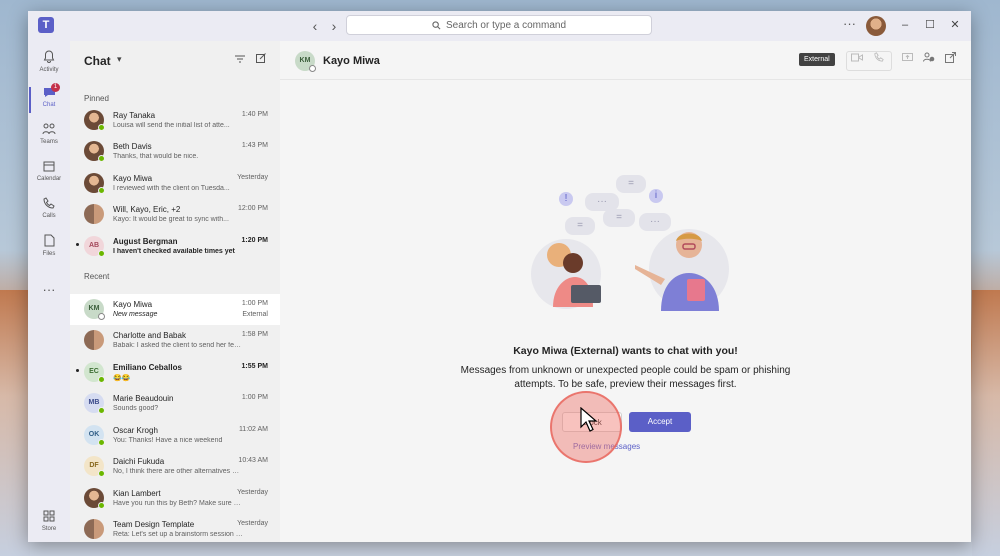 The width and height of the screenshot is (1000, 556). Describe the element at coordinates (96, 98) in the screenshot. I see `pinned-section-label: Pinned` at that location.